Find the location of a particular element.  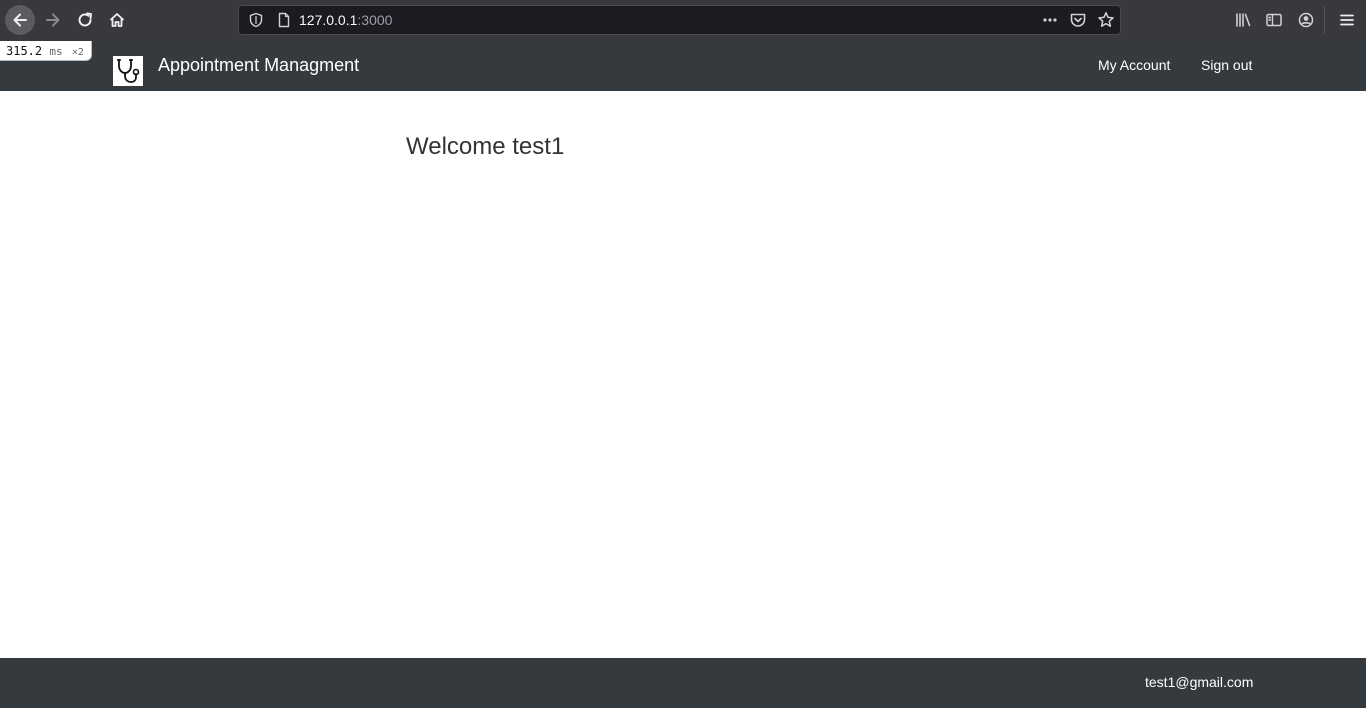

home-icon is located at coordinates (117, 20).